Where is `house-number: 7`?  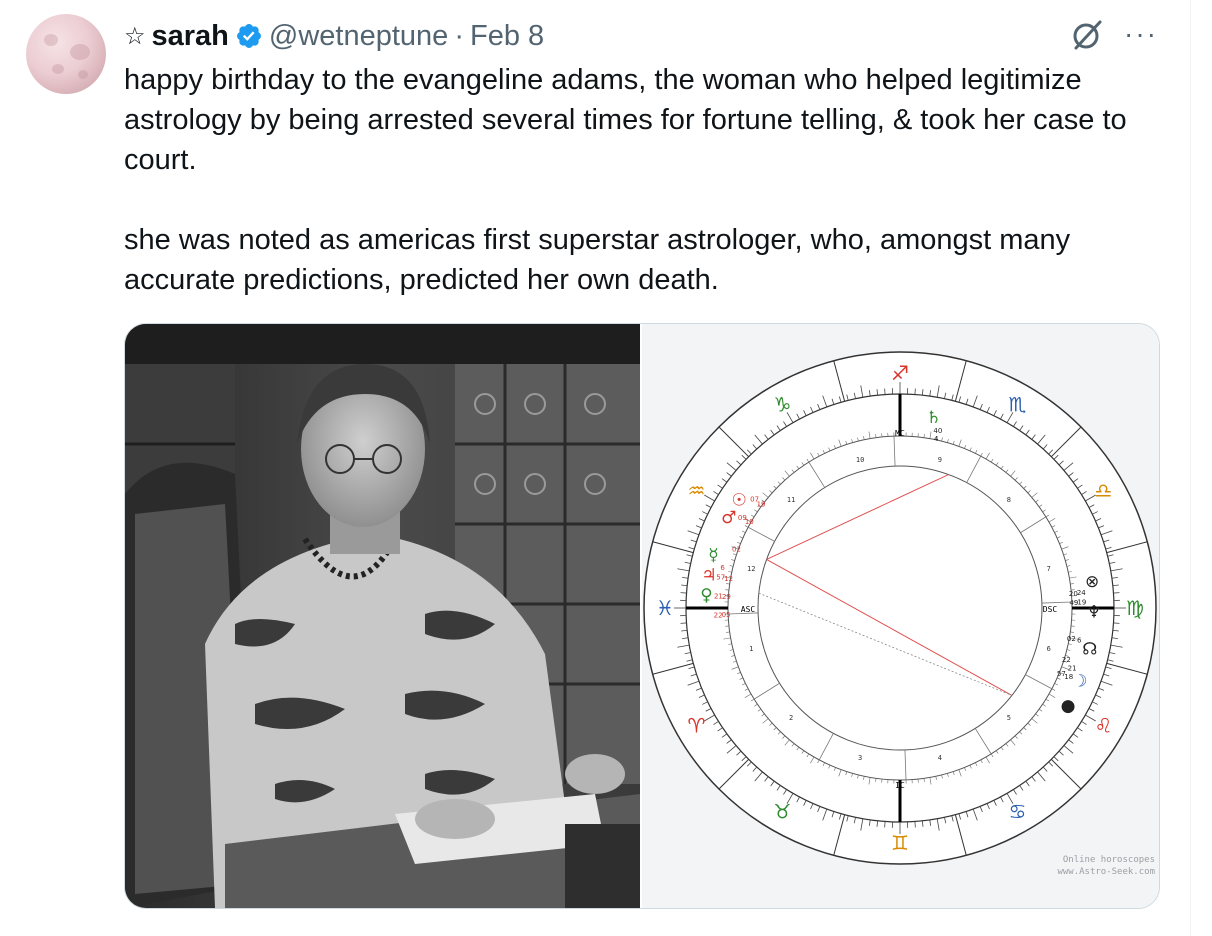 house-number: 7 is located at coordinates (1049, 569).